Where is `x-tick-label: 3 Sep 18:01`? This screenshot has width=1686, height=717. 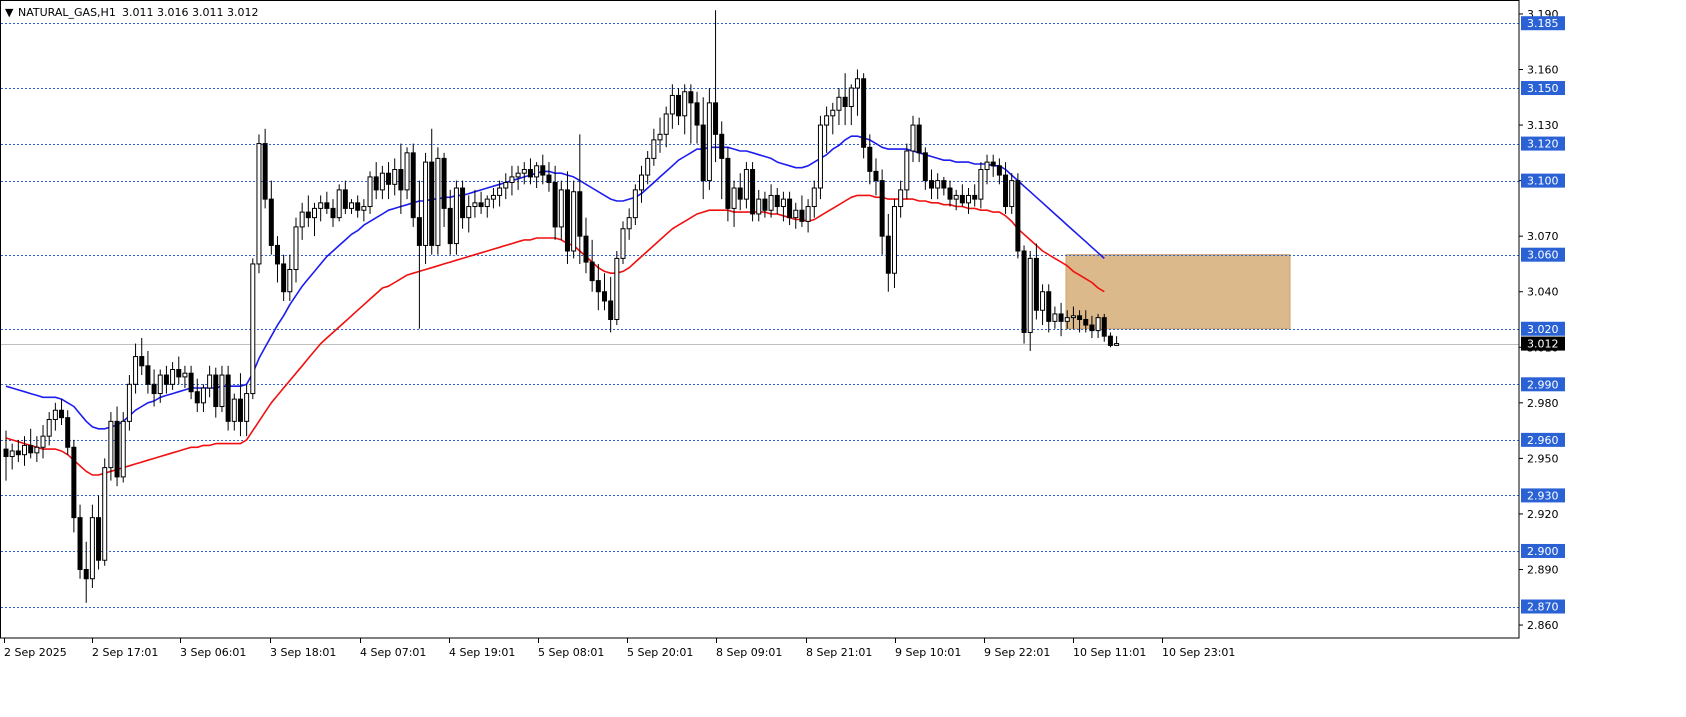 x-tick-label: 3 Sep 18:01 is located at coordinates (303, 652).